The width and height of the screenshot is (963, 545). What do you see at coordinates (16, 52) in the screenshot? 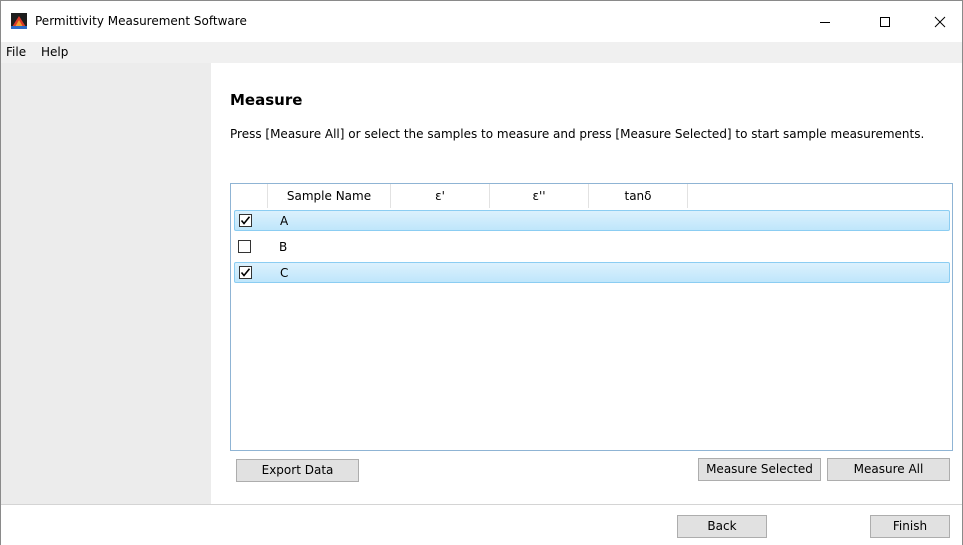
I see `menu-file: File` at bounding box center [16, 52].